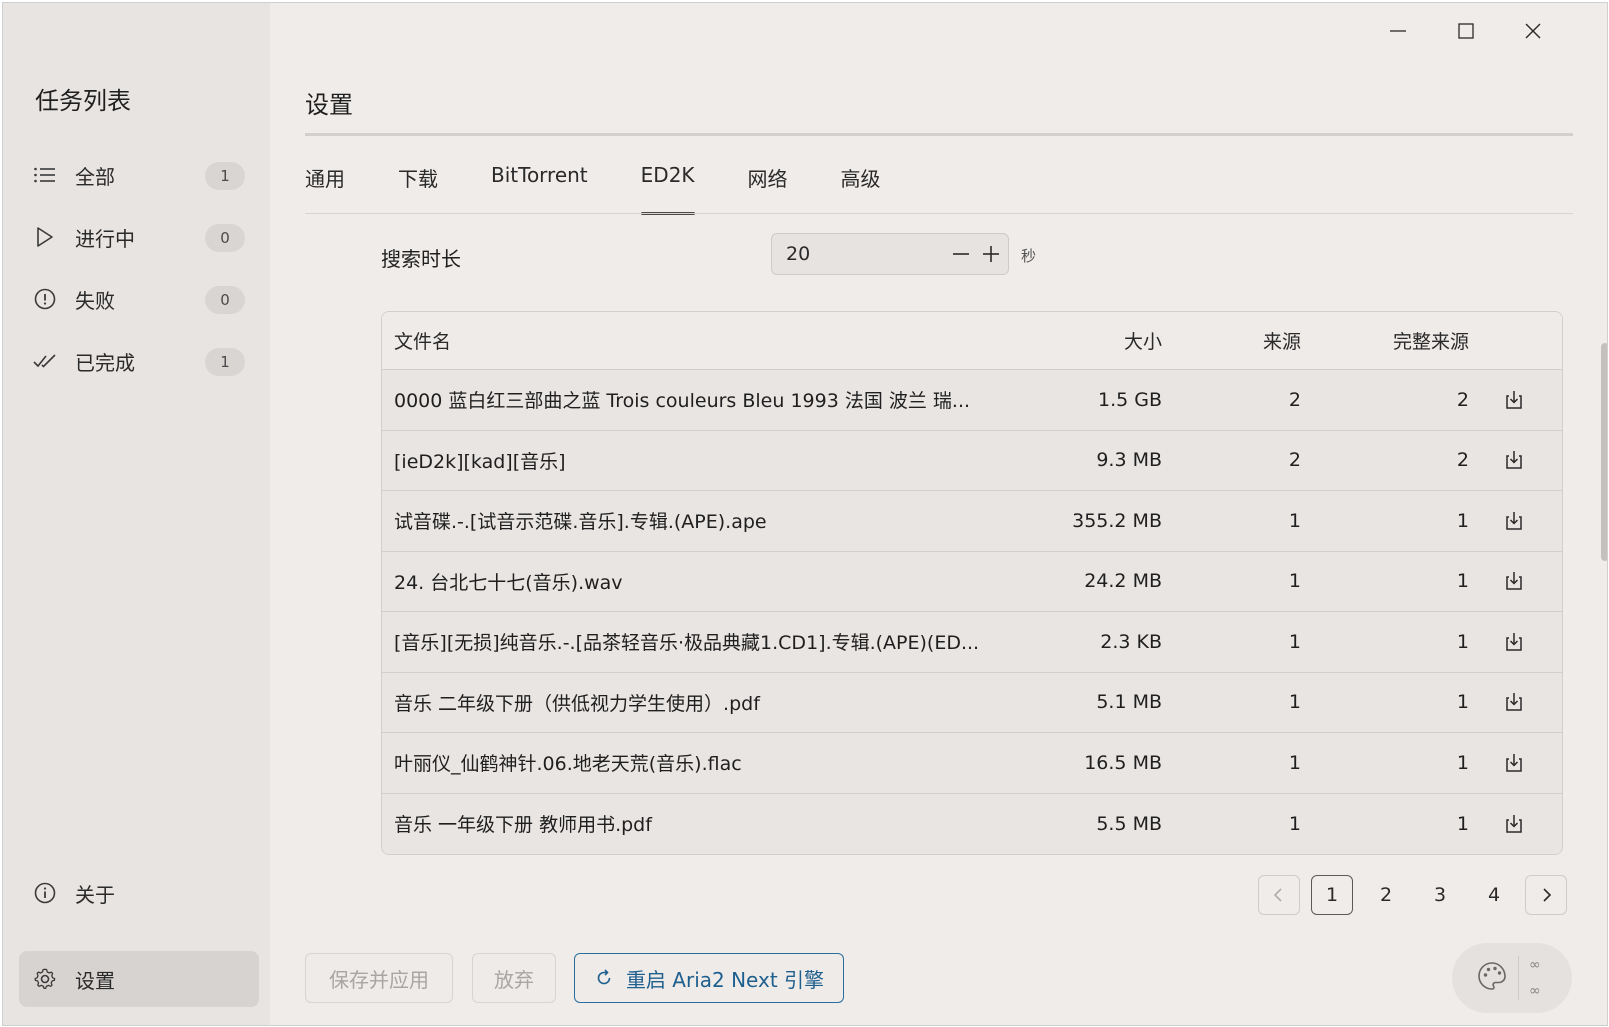 This screenshot has height=1027, width=1609. Describe the element at coordinates (139, 979) in the screenshot. I see `sidebar-item-settings: 设置` at that location.